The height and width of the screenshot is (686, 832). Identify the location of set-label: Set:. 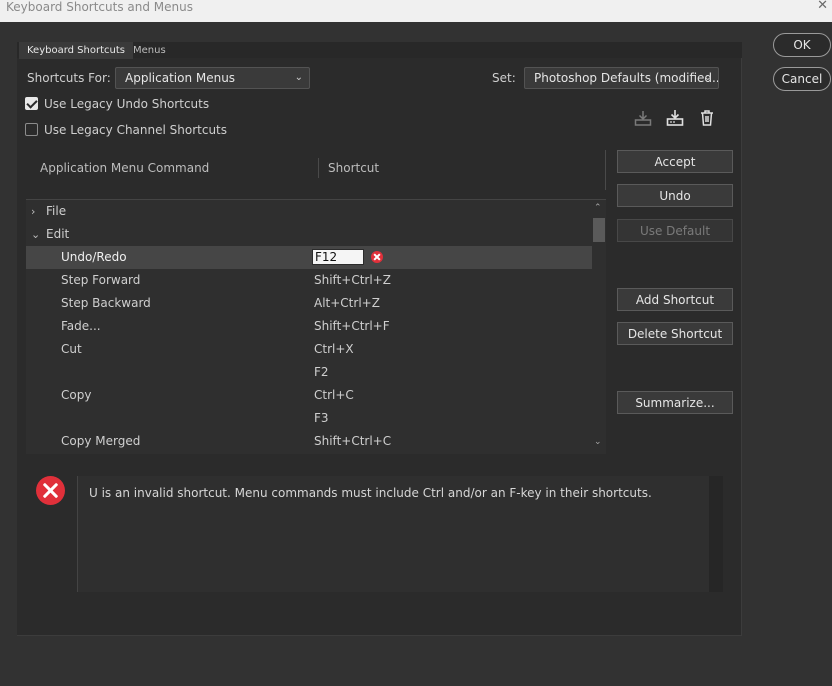
(504, 78).